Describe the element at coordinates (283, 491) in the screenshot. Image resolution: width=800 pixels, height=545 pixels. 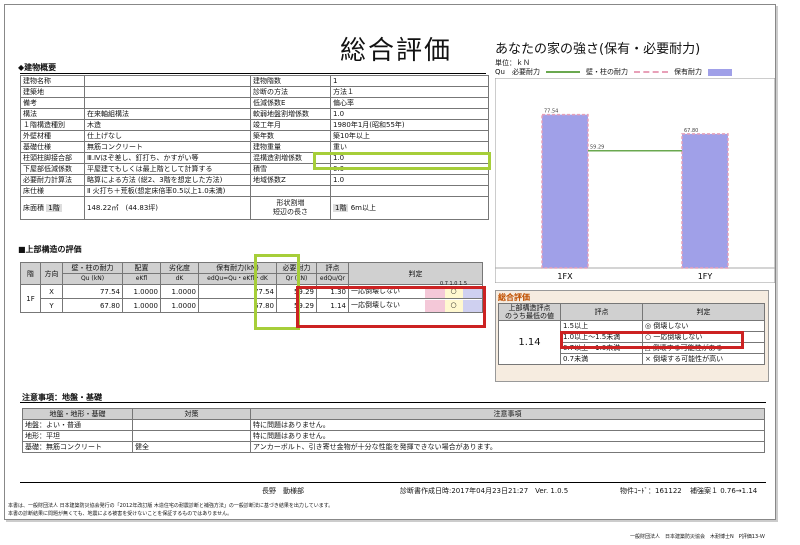
I see `footer-place: 長野 動様部` at that location.